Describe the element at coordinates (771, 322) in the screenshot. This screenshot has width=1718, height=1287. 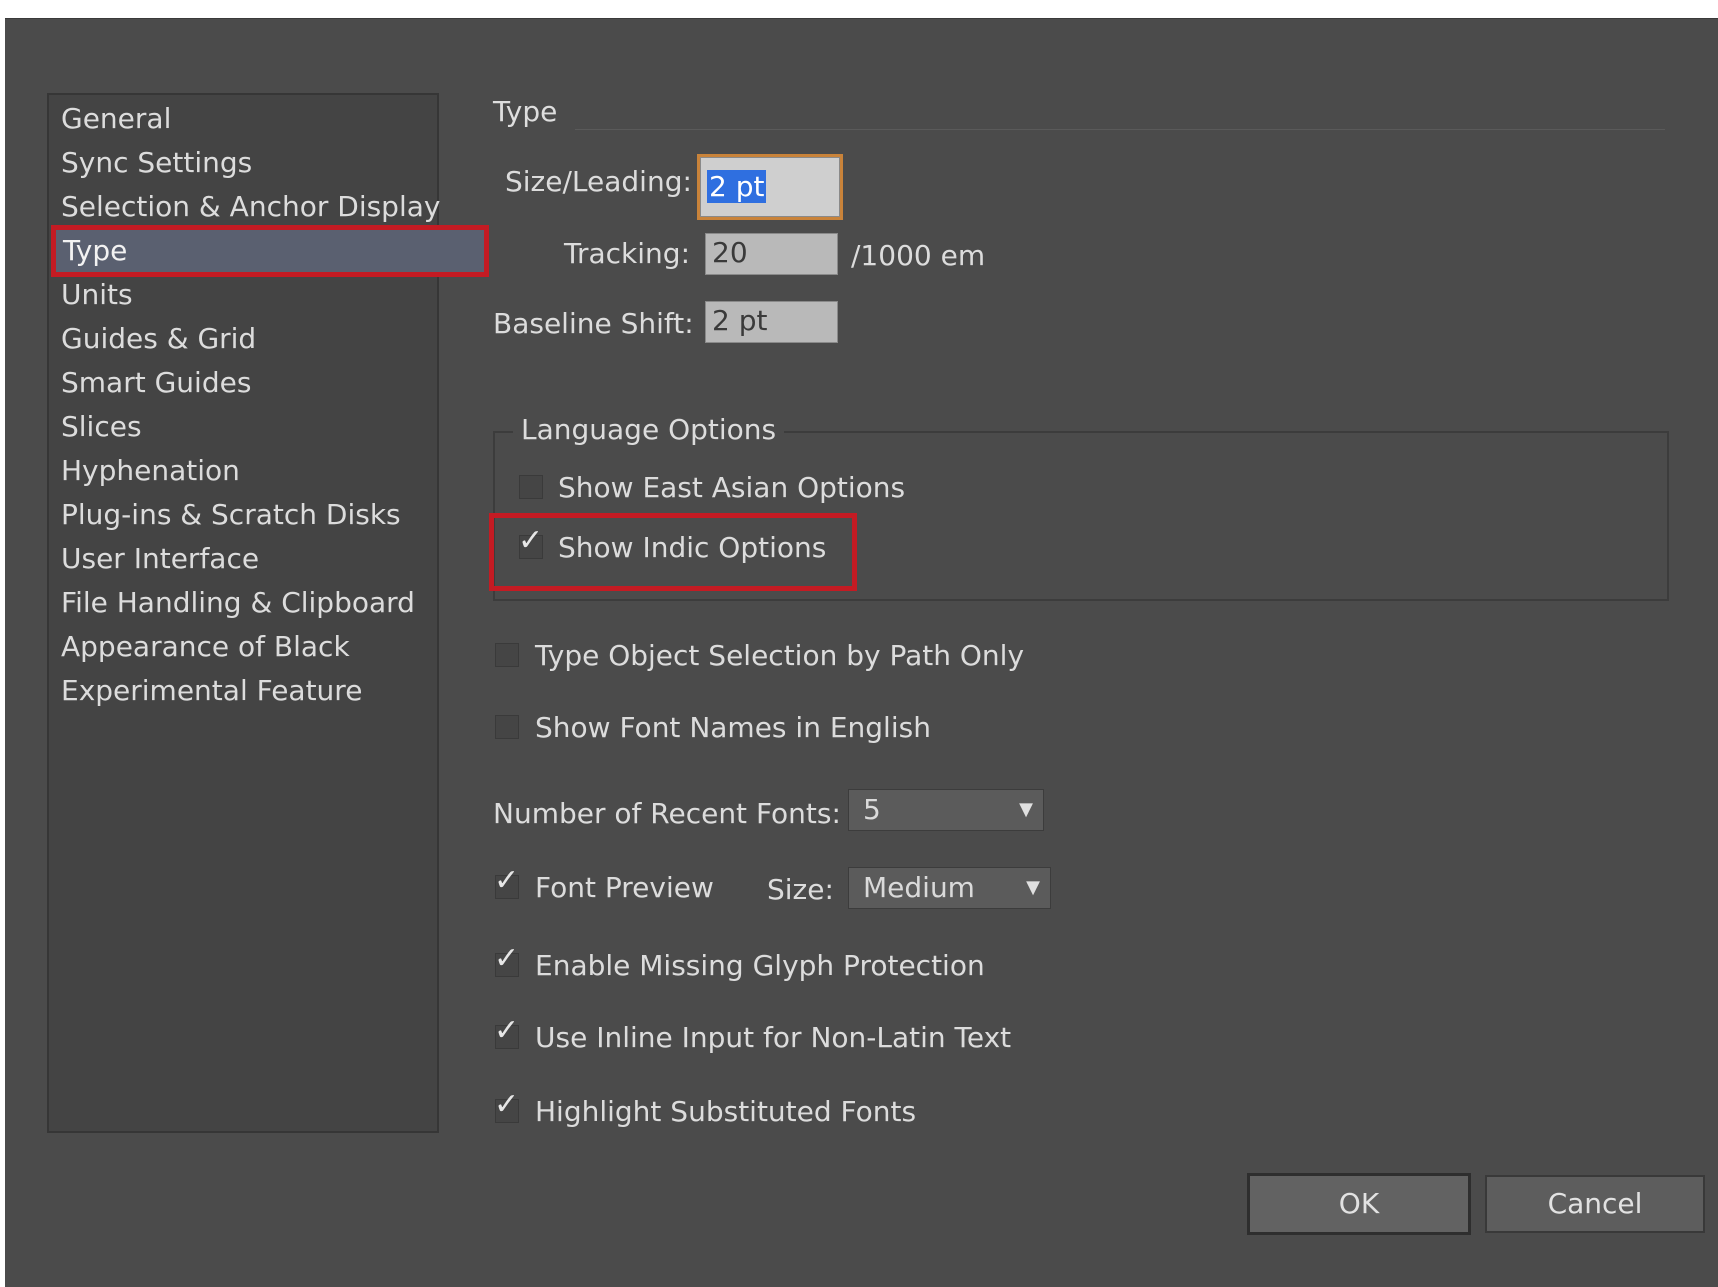
I see `baseline-shift-field: 2 pt` at that location.